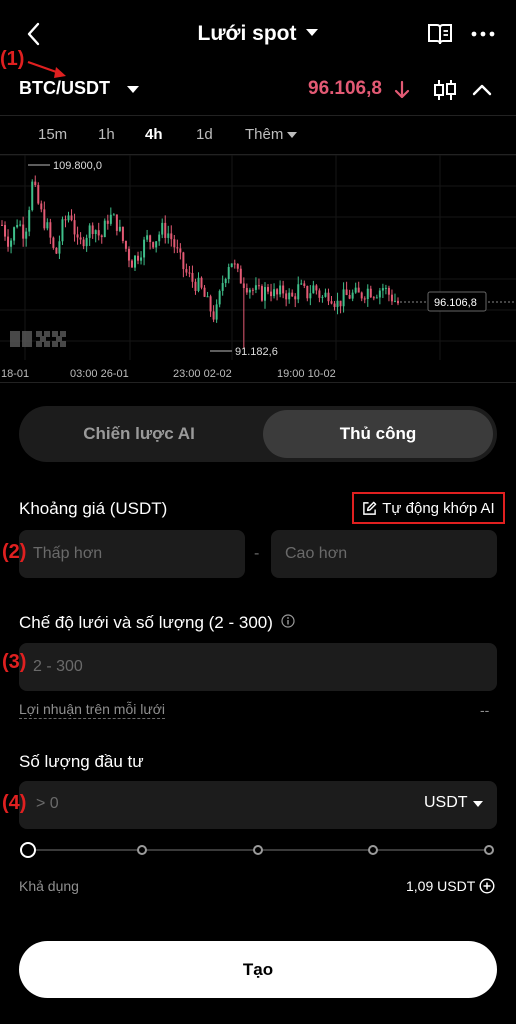 The image size is (516, 1024). Describe the element at coordinates (478, 804) in the screenshot. I see `currency-dropdown-icon` at that location.